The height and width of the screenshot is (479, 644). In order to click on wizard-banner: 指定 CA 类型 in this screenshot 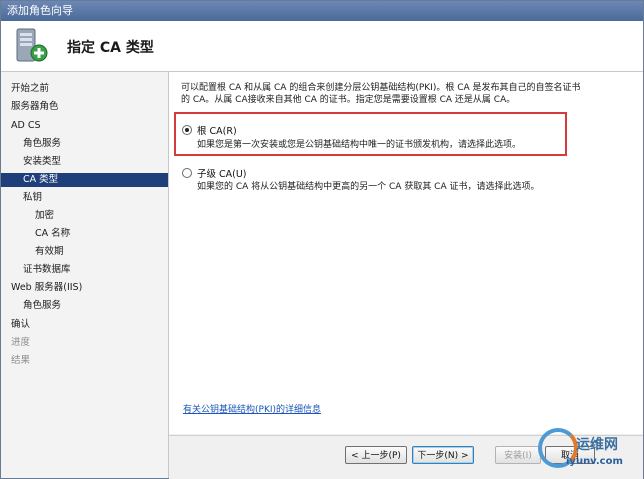, I will do `click(322, 46)`.